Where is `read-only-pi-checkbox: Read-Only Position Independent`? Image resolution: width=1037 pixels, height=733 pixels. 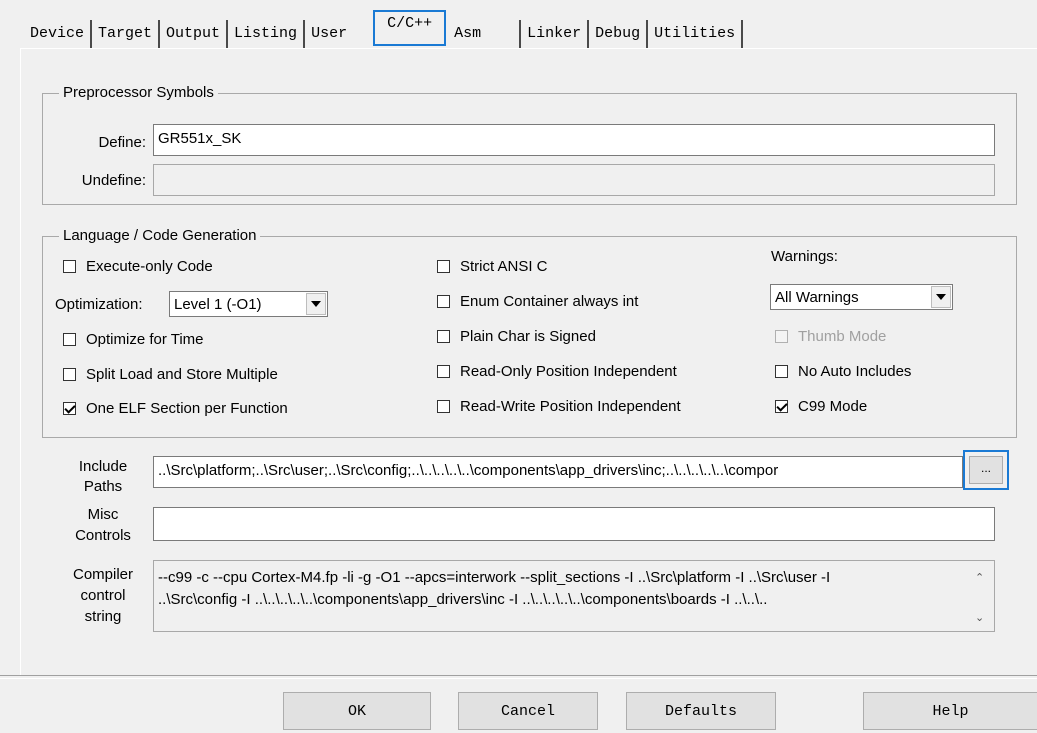
read-only-pi-checkbox: Read-Only Position Independent is located at coordinates (557, 371).